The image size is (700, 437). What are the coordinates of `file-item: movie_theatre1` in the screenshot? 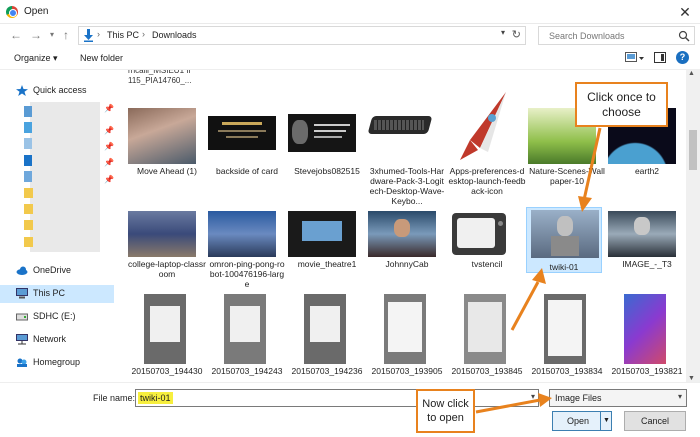 It's located at (327, 251).